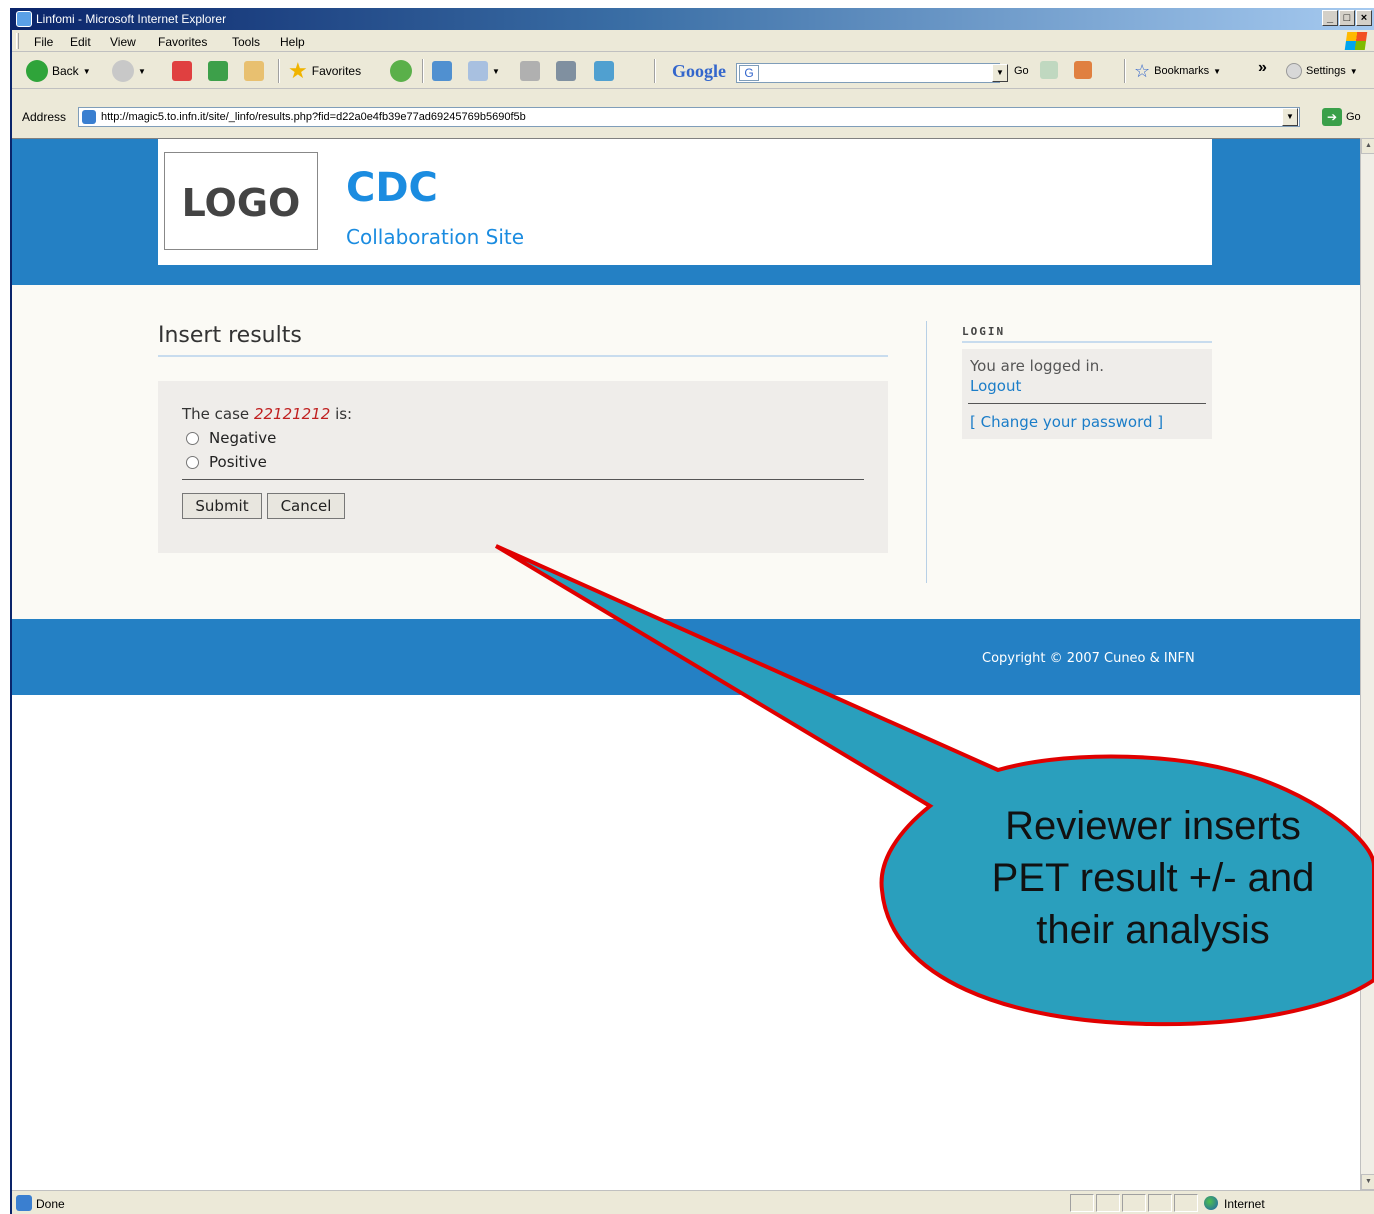  I want to click on edit-button, so click(566, 71).